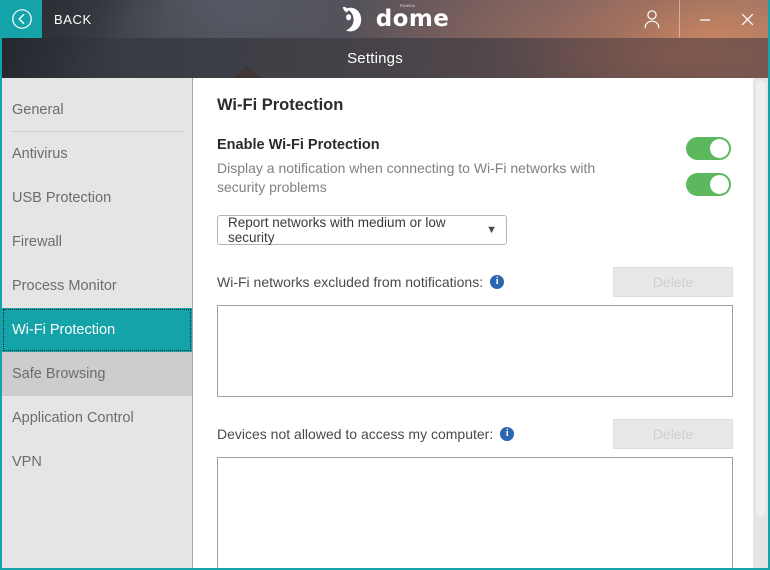 The height and width of the screenshot is (570, 770). Describe the element at coordinates (64, 330) in the screenshot. I see `sidebar-item-label: Wi-Fi Protection` at that location.